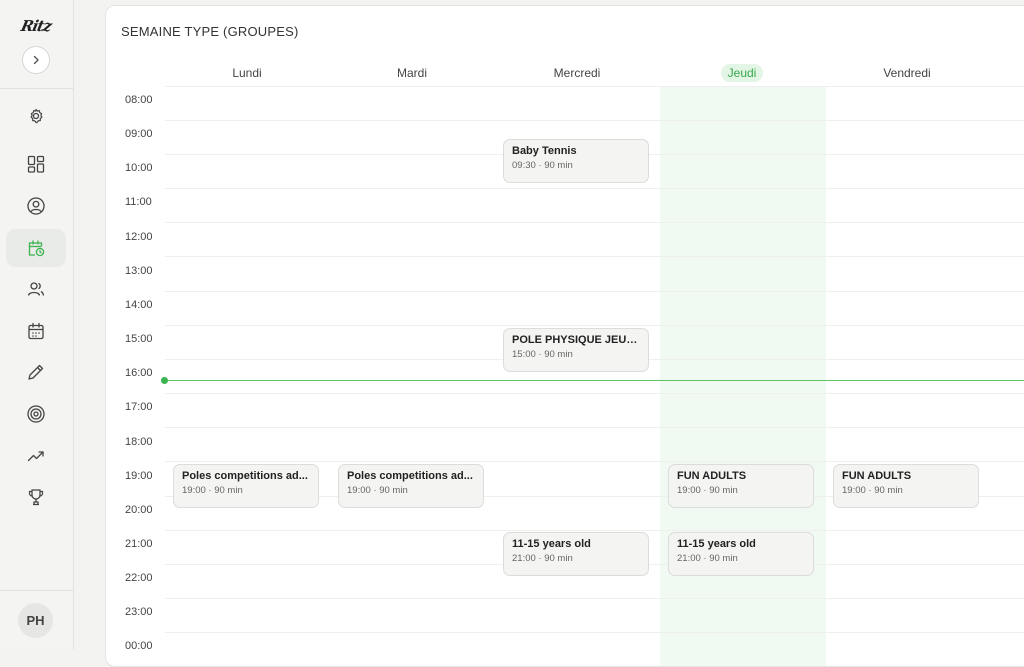 Image resolution: width=1024 pixels, height=667 pixels. I want to click on avatar: PH, so click(35, 620).